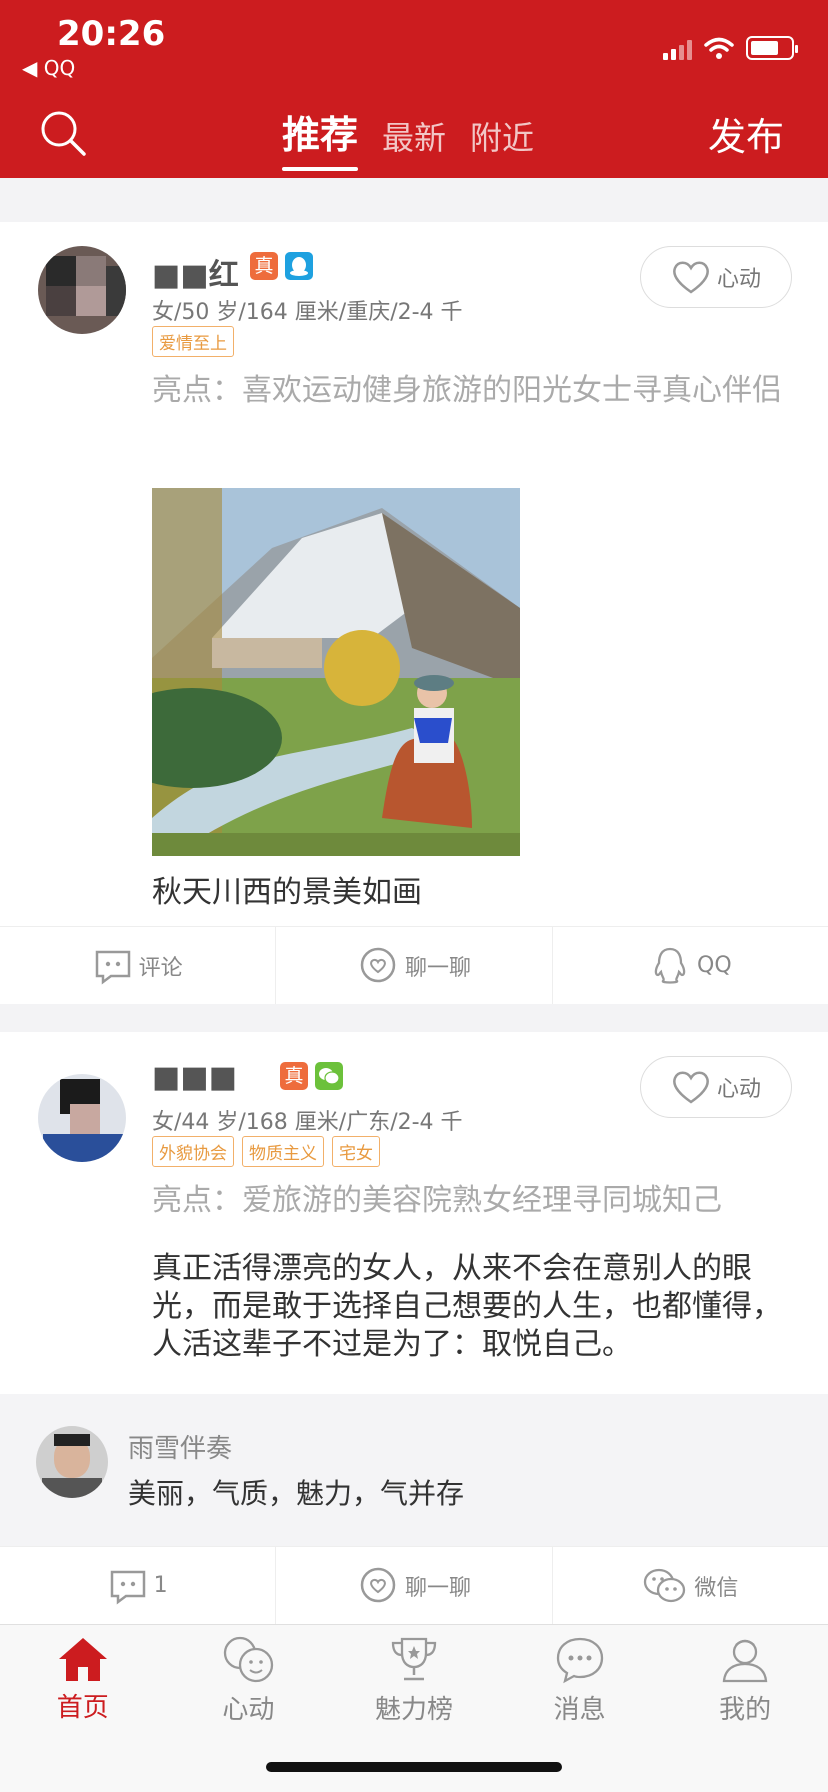 This screenshot has width=828, height=1792. I want to click on nav-heartbeat-label: 心动, so click(248, 1710).